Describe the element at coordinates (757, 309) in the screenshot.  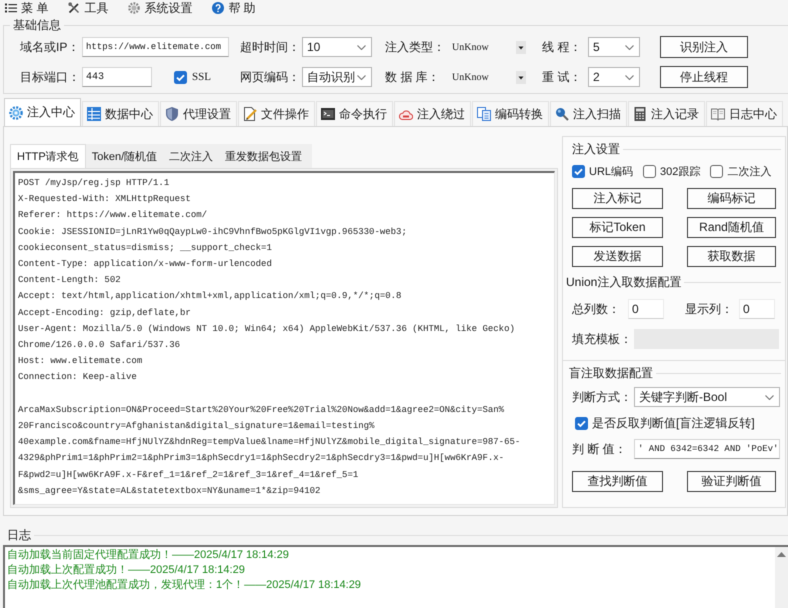
I see `display-column-field: 0` at that location.